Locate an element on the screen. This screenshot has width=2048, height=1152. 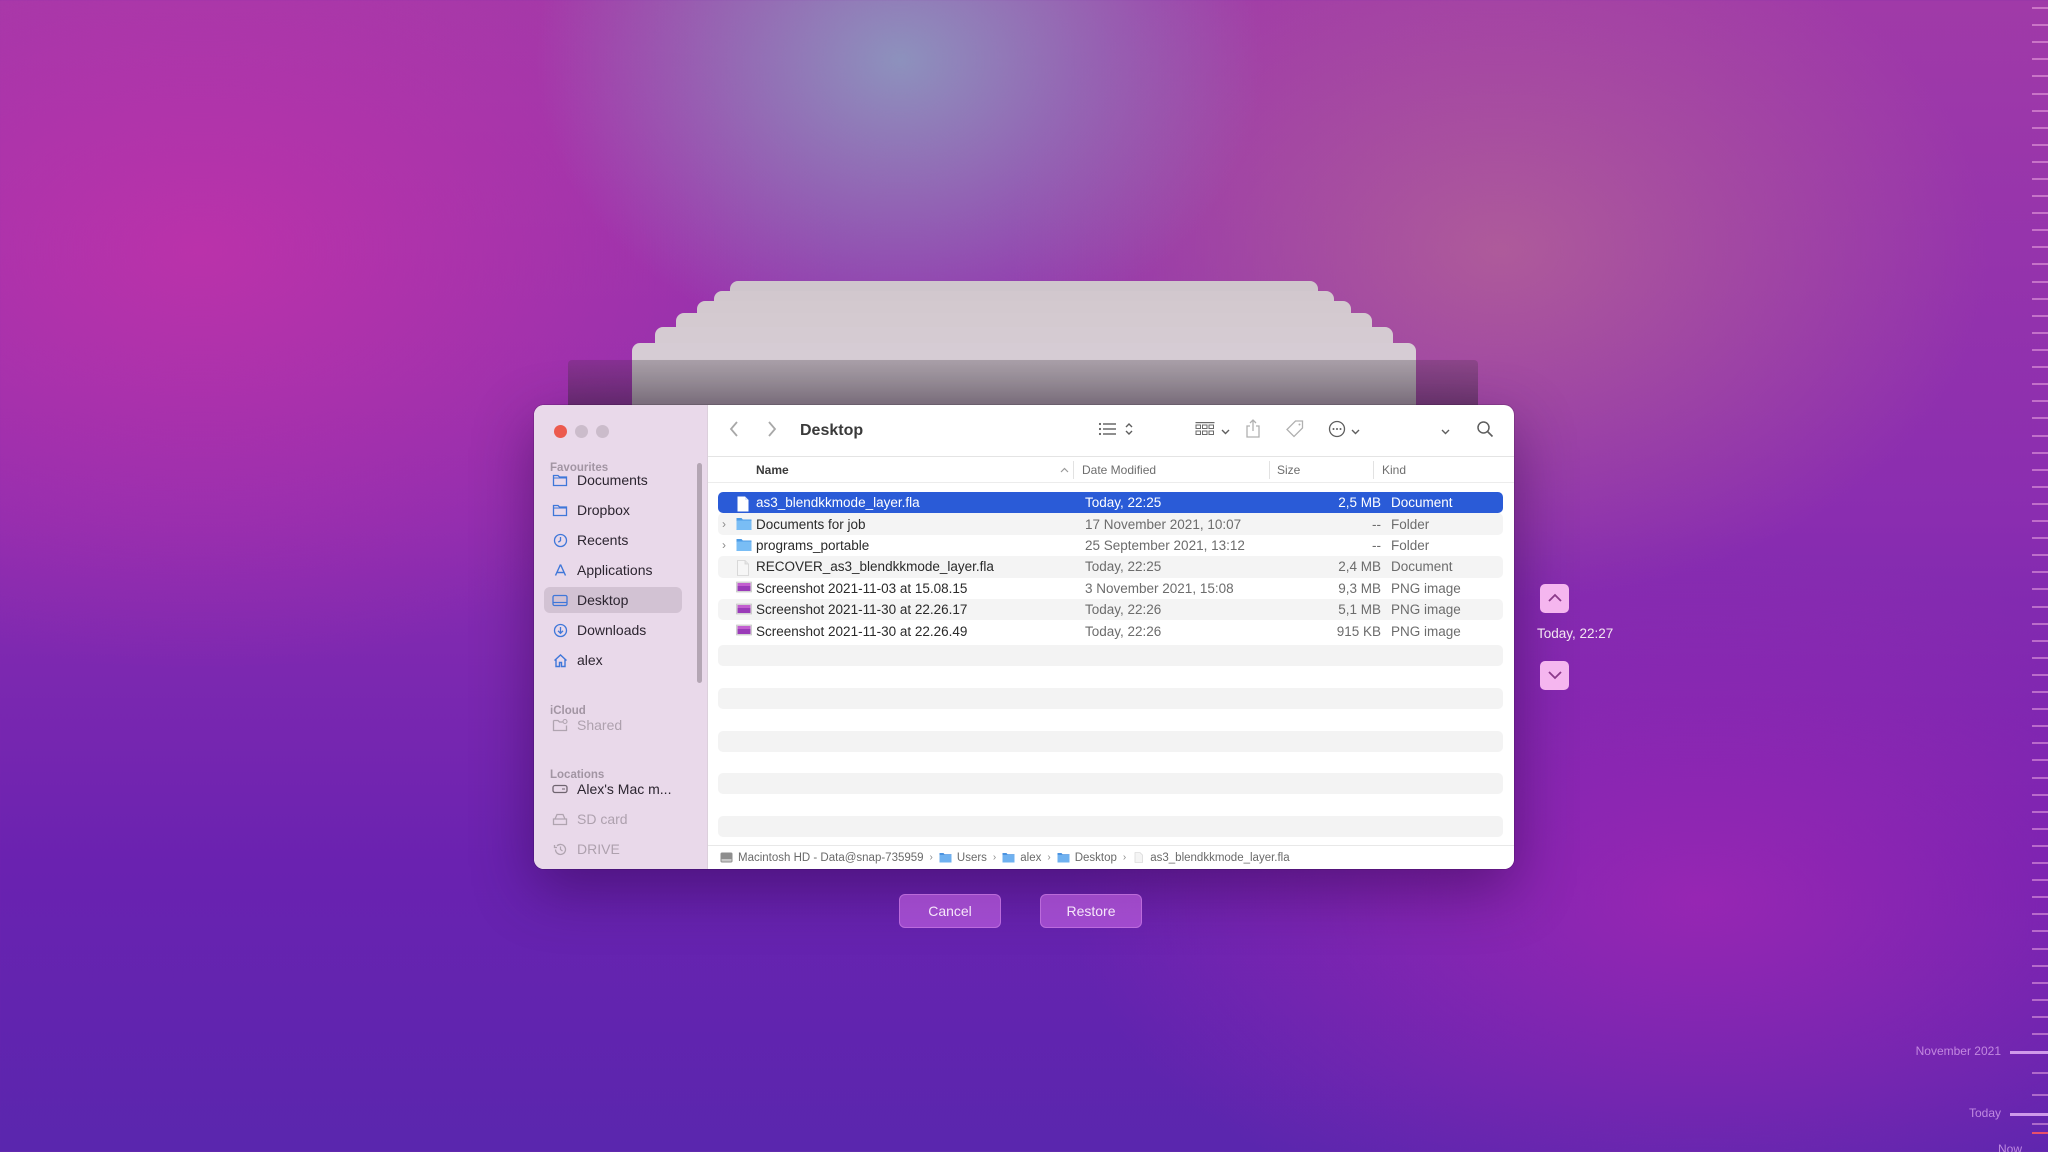
path-item-file: as3_blendkkmode_layer.fla is located at coordinates (1211, 858).